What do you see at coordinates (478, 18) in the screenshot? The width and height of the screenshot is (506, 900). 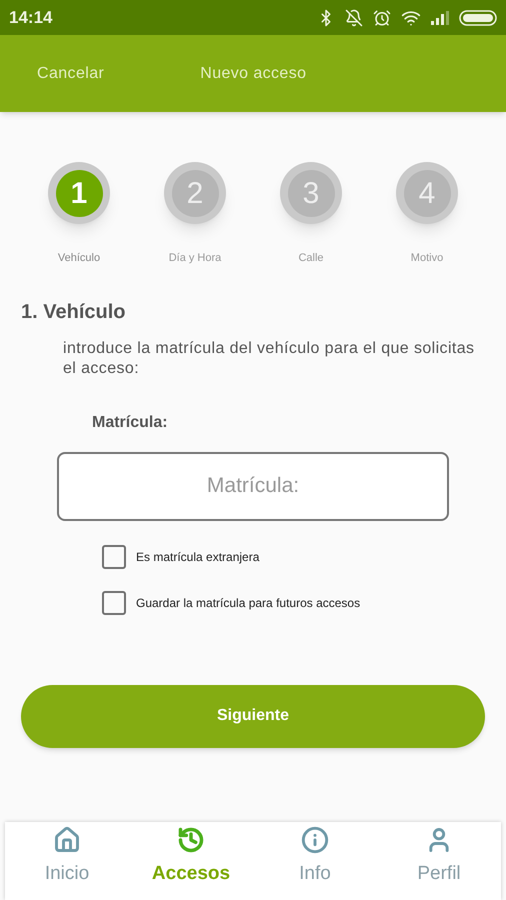 I see `battery-icon` at bounding box center [478, 18].